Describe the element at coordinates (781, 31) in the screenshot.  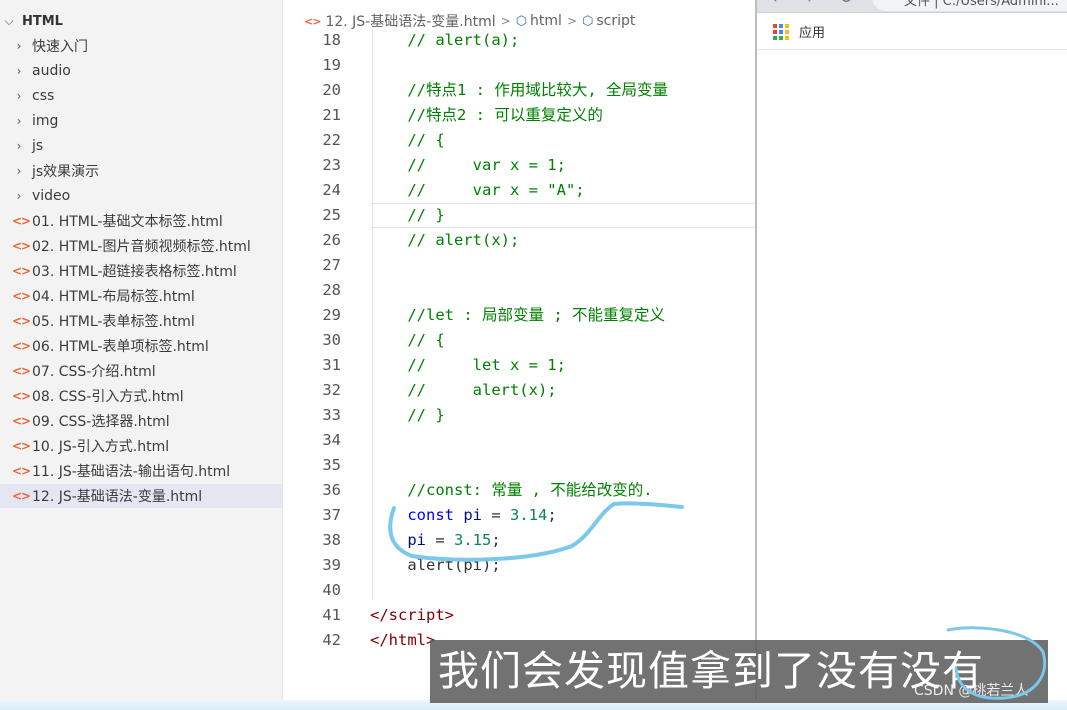
I see `apps-grid-icon` at that location.